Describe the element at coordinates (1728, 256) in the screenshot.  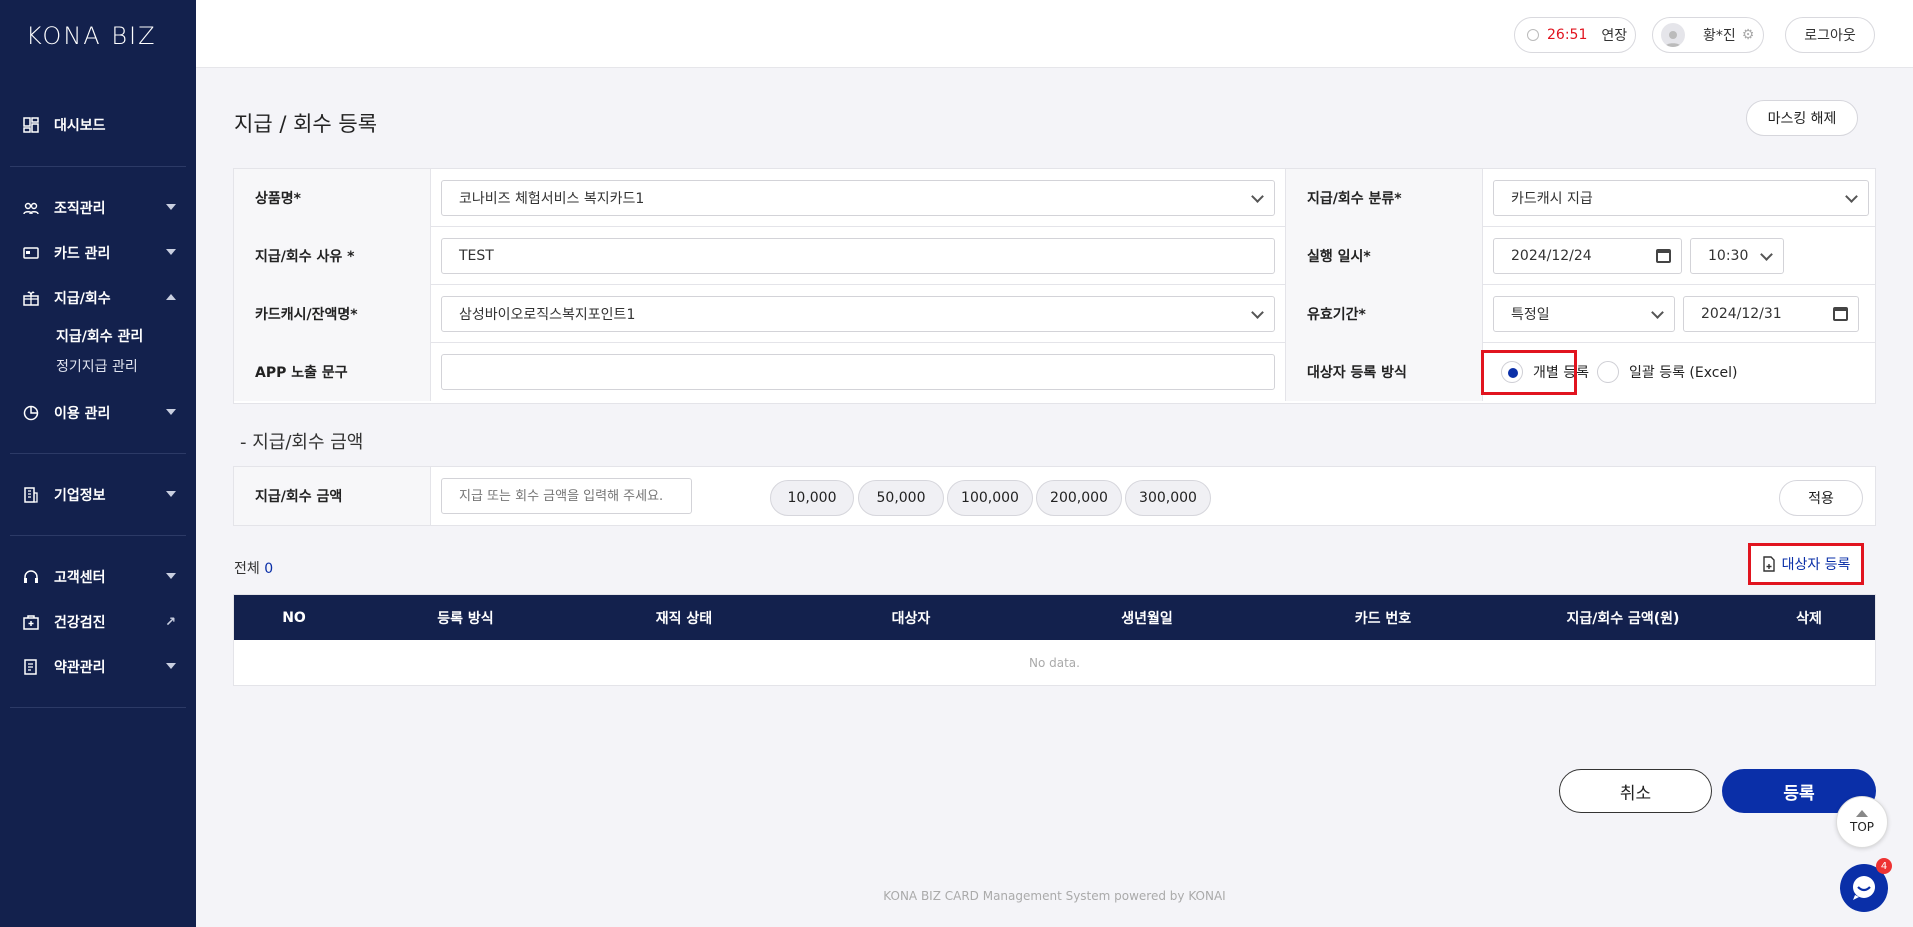
I see `exec-time-value: 10:30` at that location.